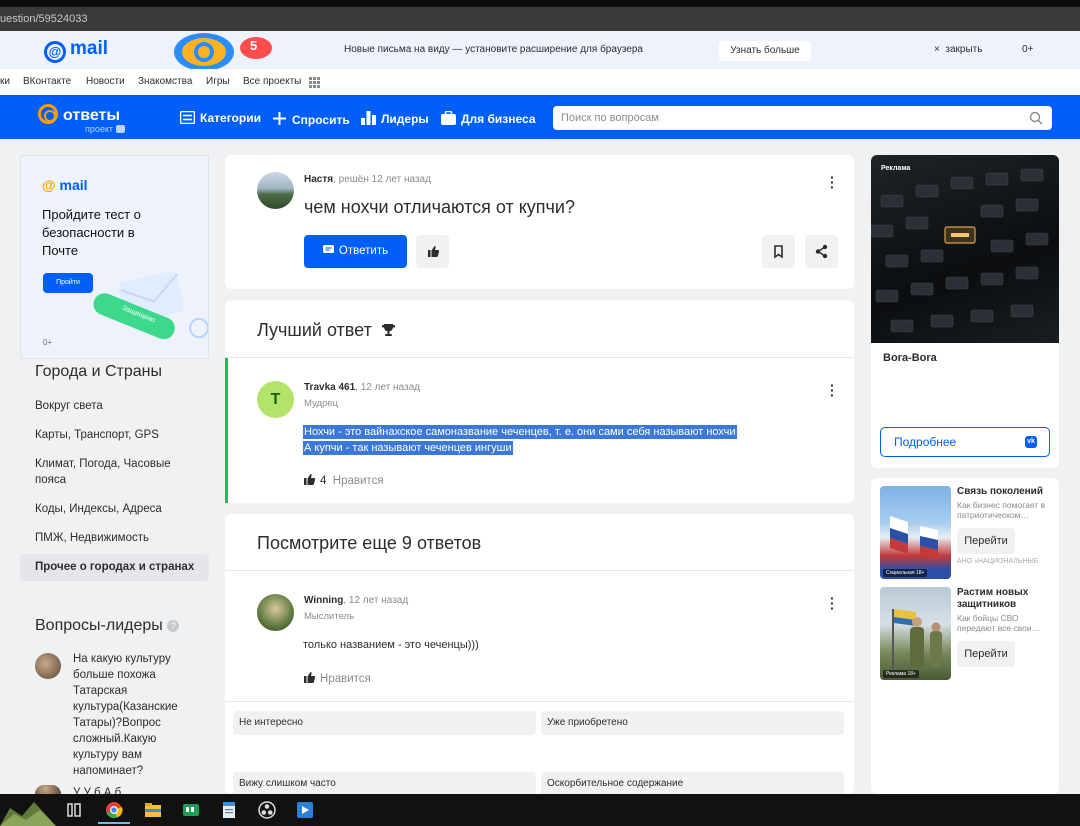 The height and width of the screenshot is (826, 1080). Describe the element at coordinates (937, 49) in the screenshot. I see `close-icon: ×` at that location.